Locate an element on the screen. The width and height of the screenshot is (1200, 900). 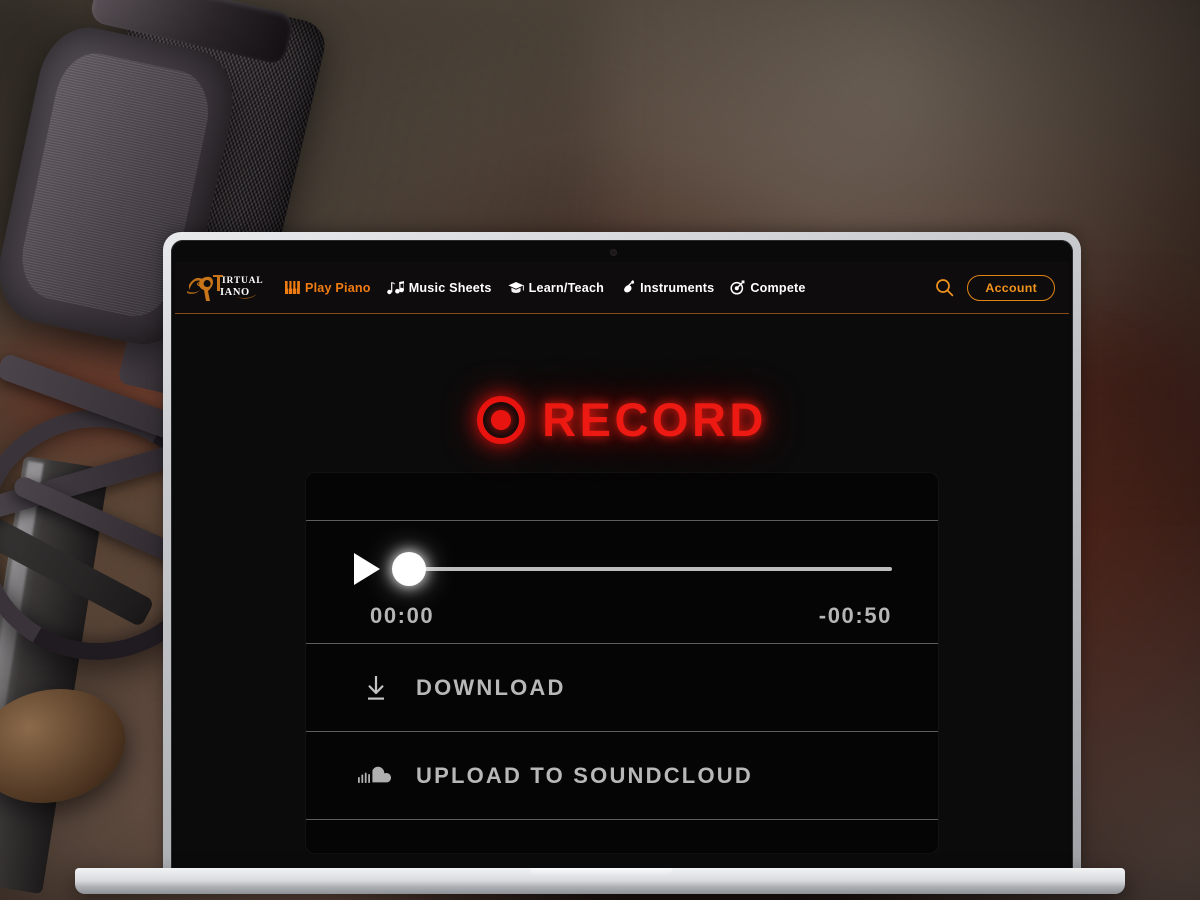
nav-item-learn-teach: Learn/Teach is located at coordinates (556, 287).